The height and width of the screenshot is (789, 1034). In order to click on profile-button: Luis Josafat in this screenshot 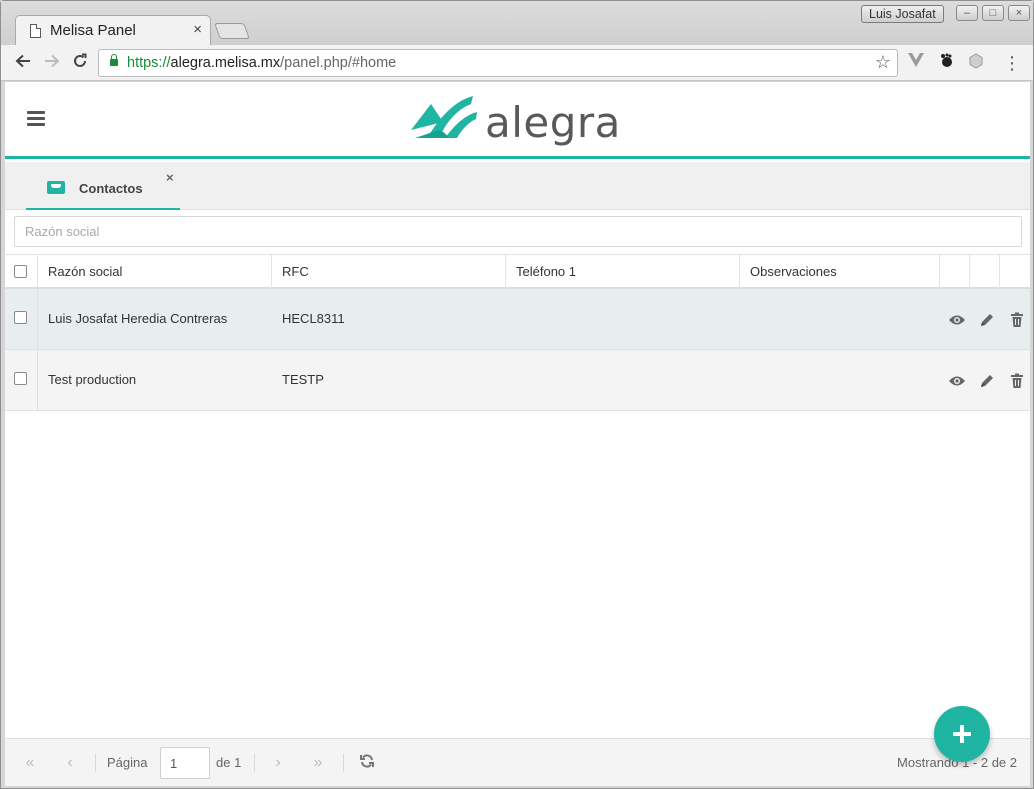, I will do `click(902, 14)`.